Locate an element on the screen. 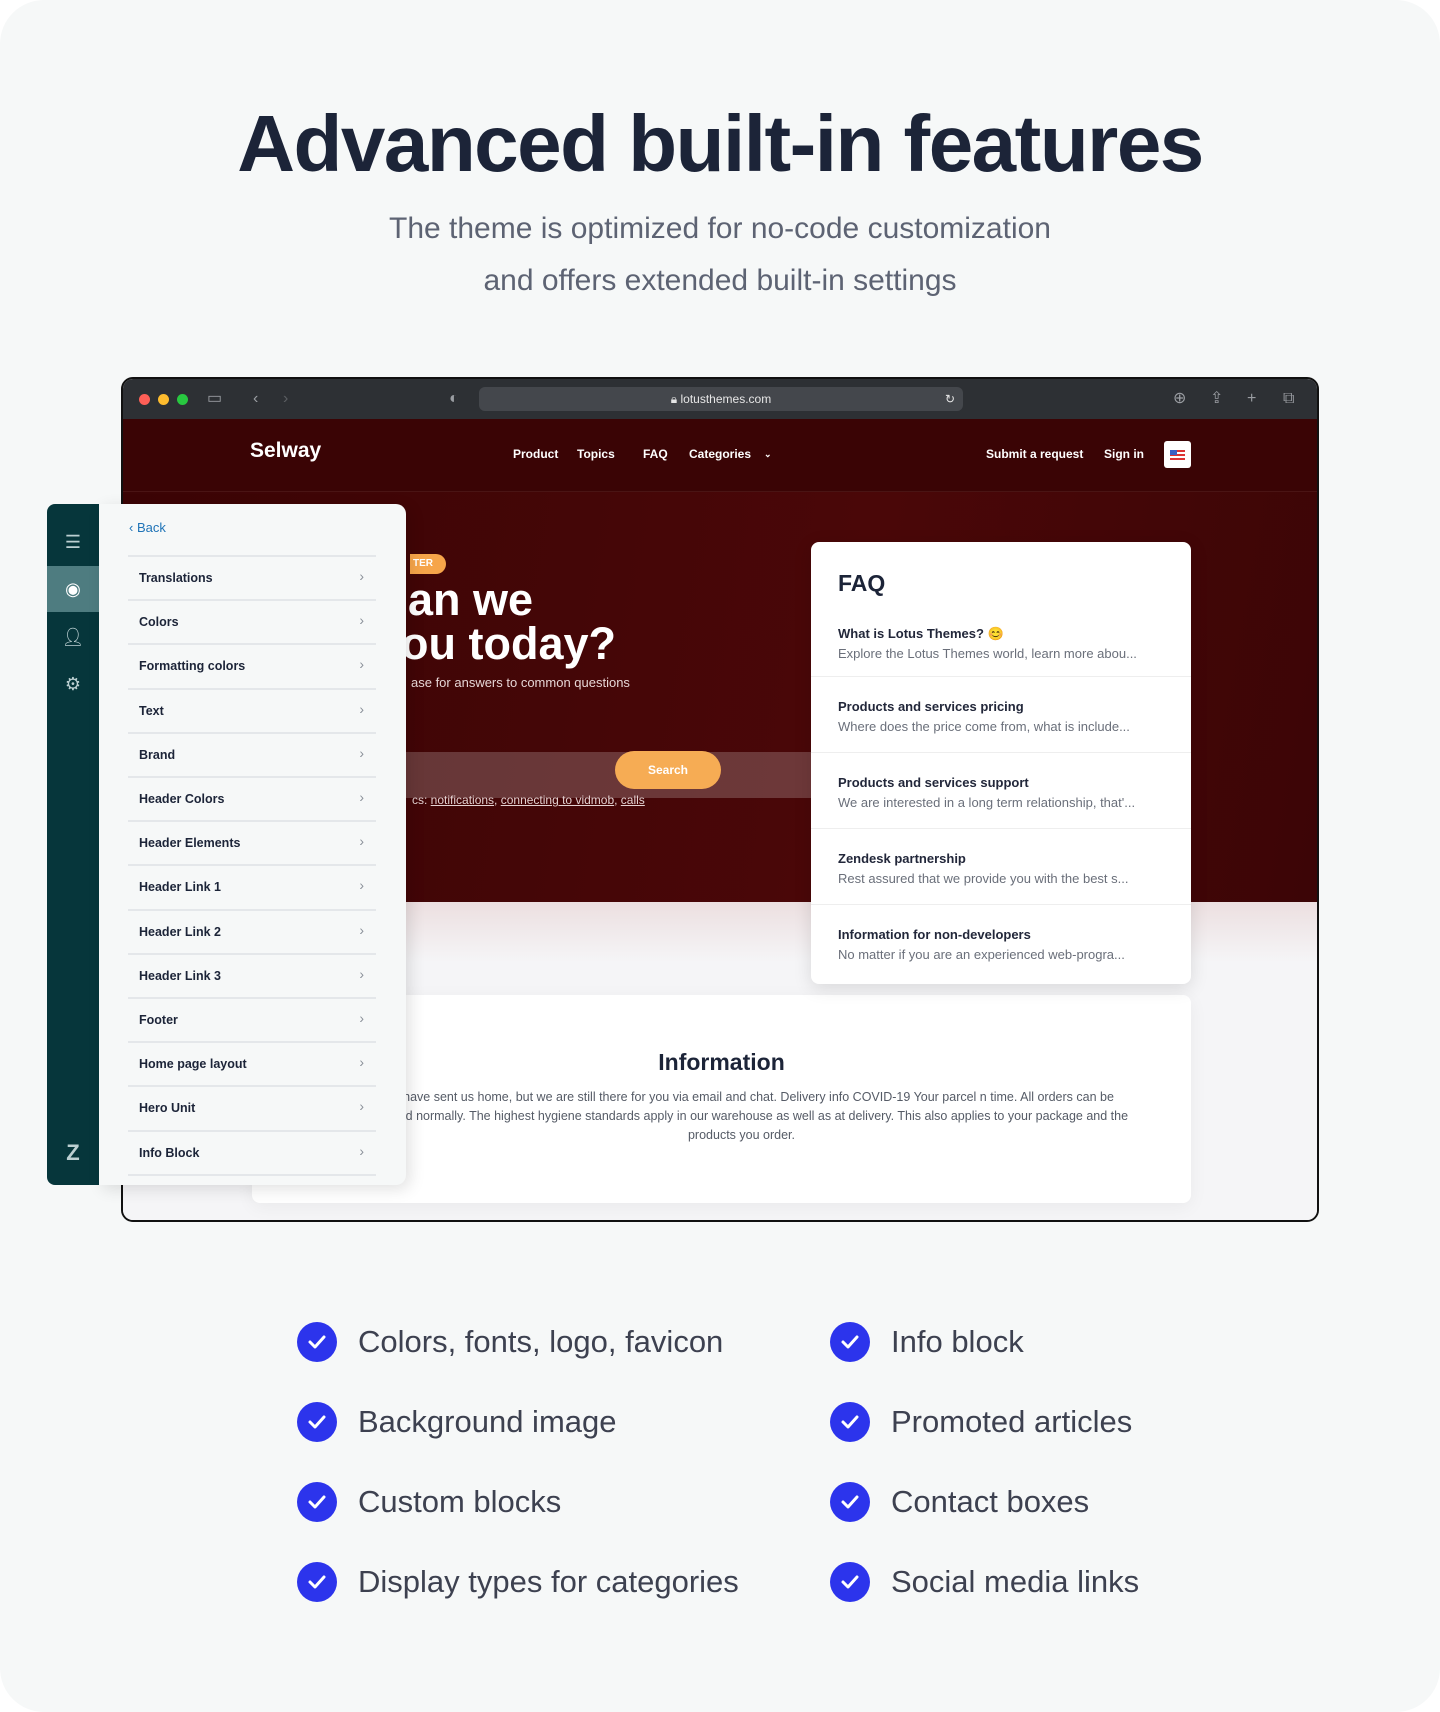 The height and width of the screenshot is (1712, 1440). download-icon: ⊕ is located at coordinates (1179, 399).